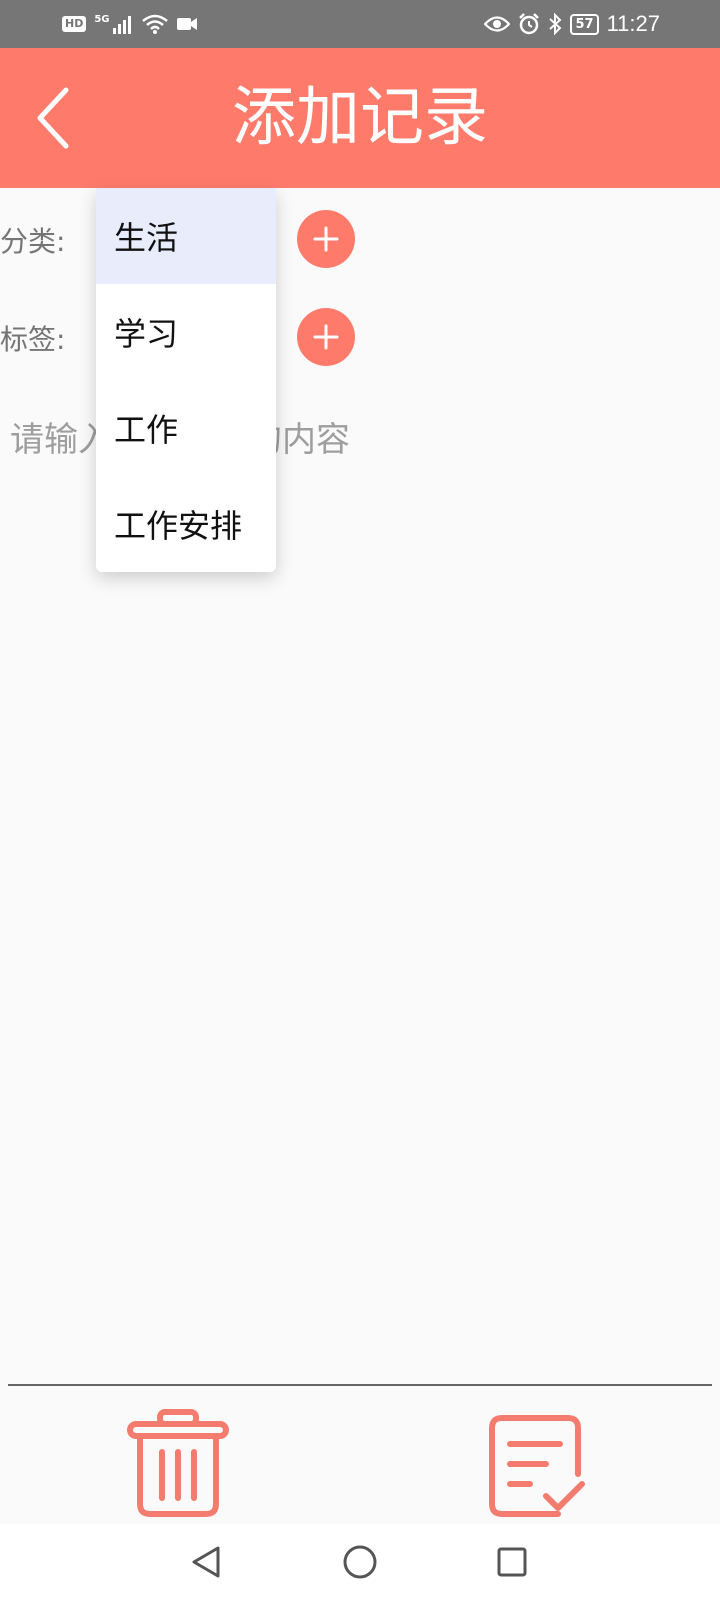 Image resolution: width=720 pixels, height=1600 pixels. I want to click on network-type: 5G, so click(102, 19).